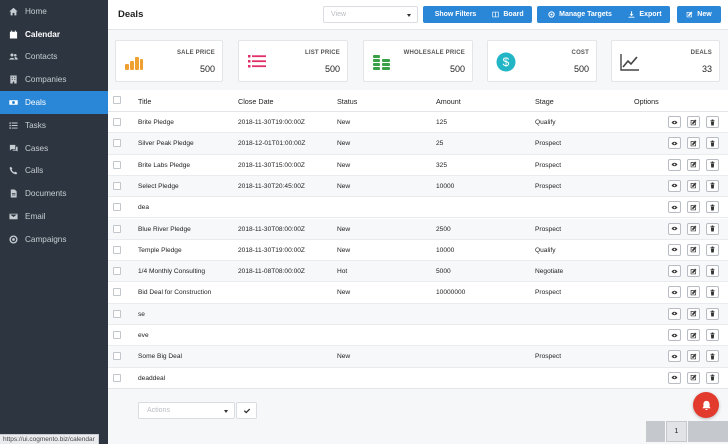 This screenshot has height=444, width=728. What do you see at coordinates (143, 335) in the screenshot?
I see `cell-title: eve` at bounding box center [143, 335].